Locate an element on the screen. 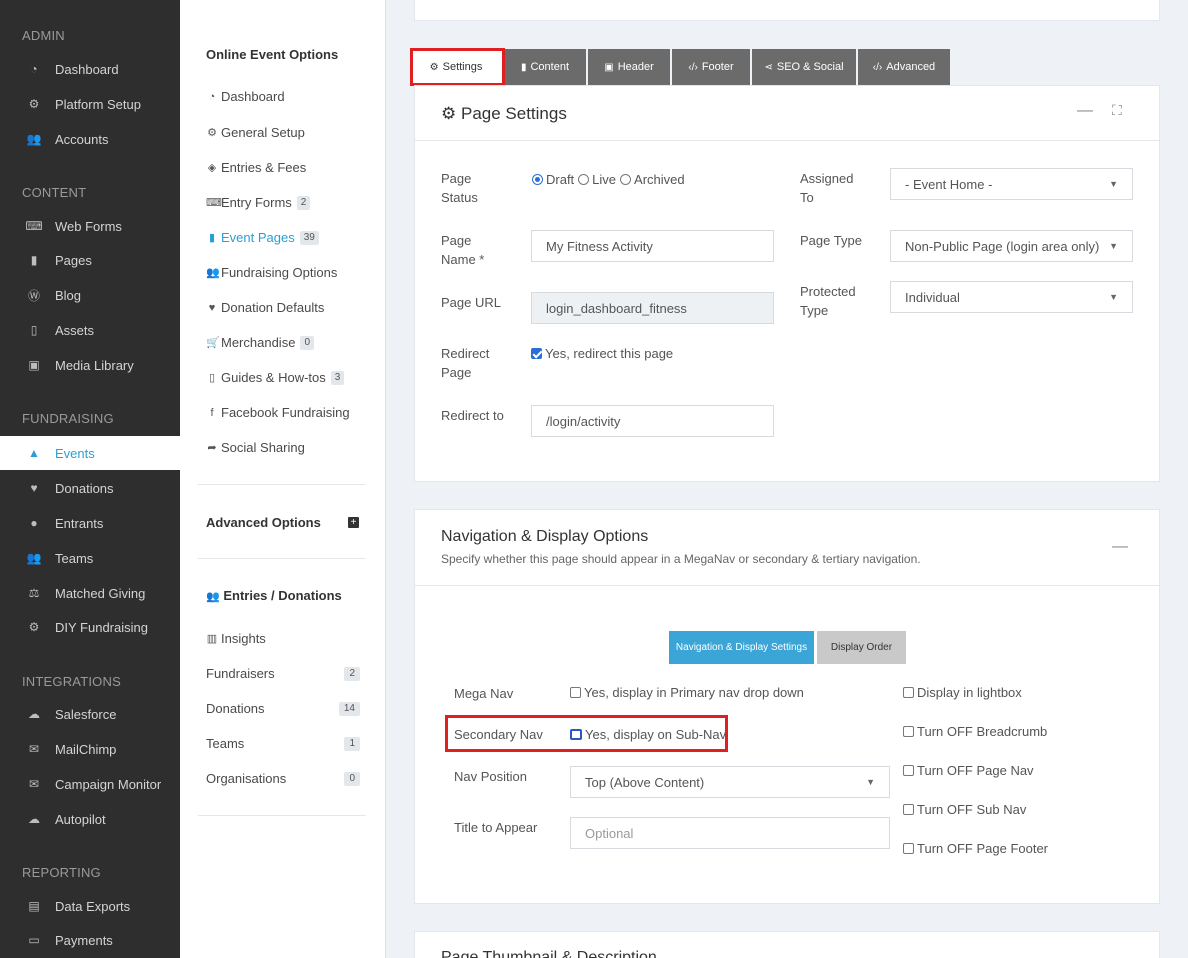 The width and height of the screenshot is (1188, 958). redirect-to-label: Redirect to is located at coordinates (472, 415).